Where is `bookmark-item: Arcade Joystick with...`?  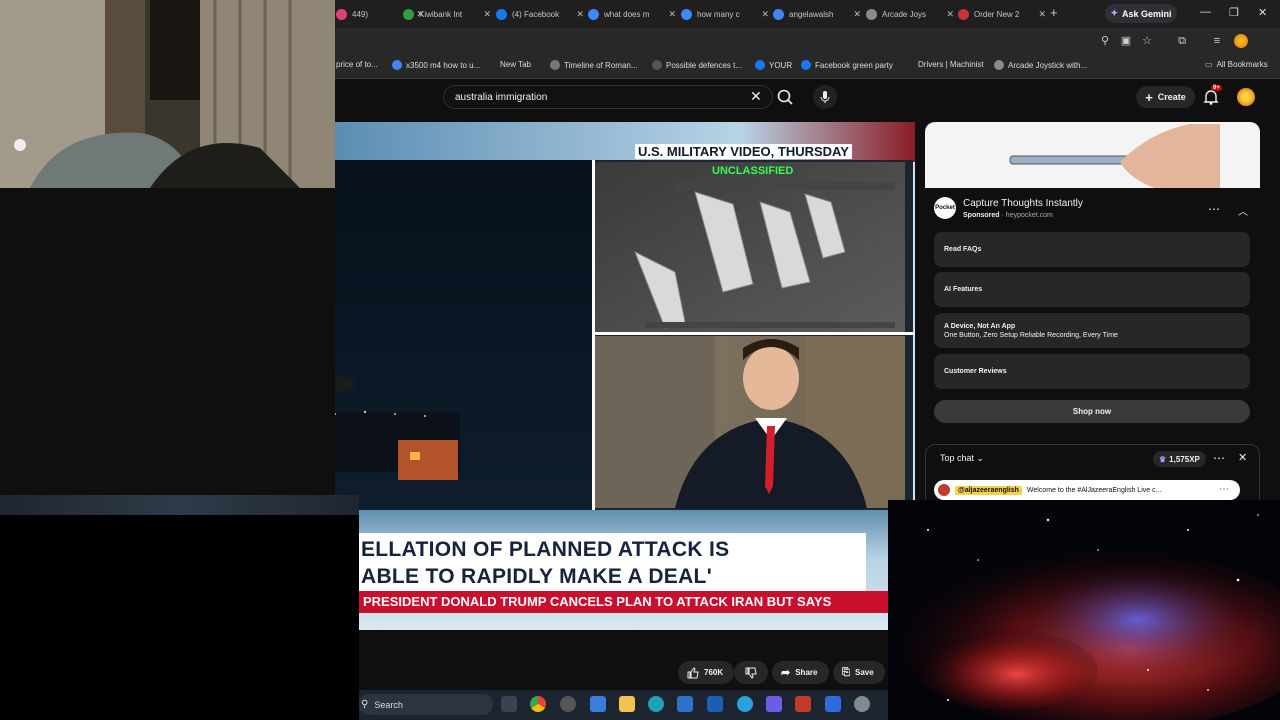 bookmark-item: Arcade Joystick with... is located at coordinates (1040, 65).